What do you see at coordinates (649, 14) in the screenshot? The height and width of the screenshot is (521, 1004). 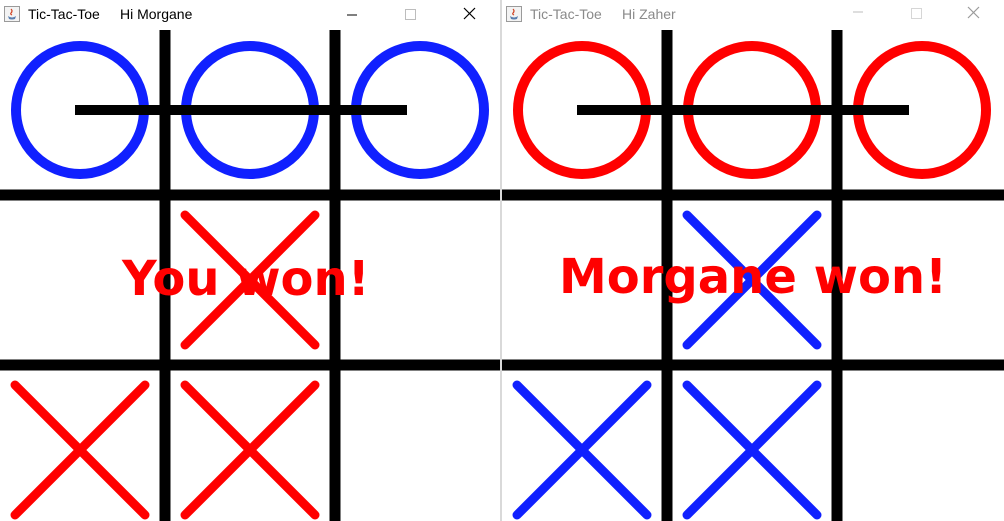 I see `window-title-greeting: Hi Zaher` at bounding box center [649, 14].